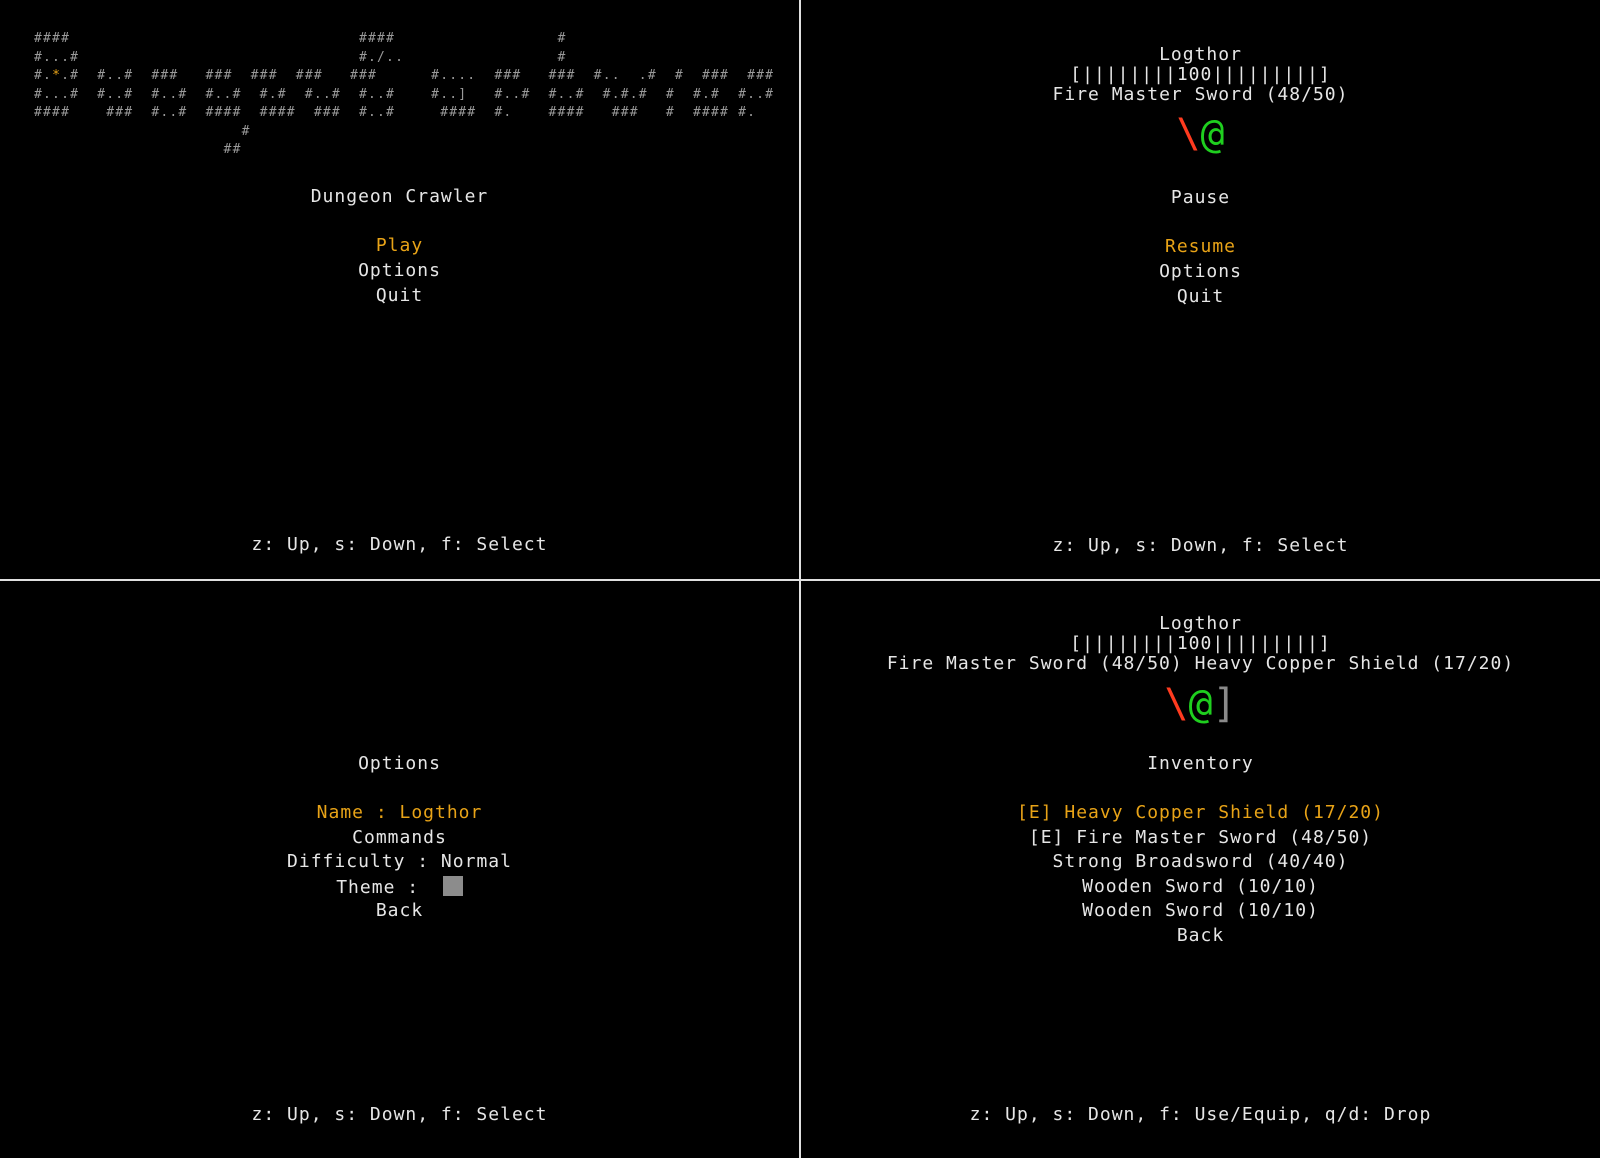 The height and width of the screenshot is (1158, 1600). Describe the element at coordinates (1200, 936) in the screenshot. I see `inventory-back: Back` at that location.